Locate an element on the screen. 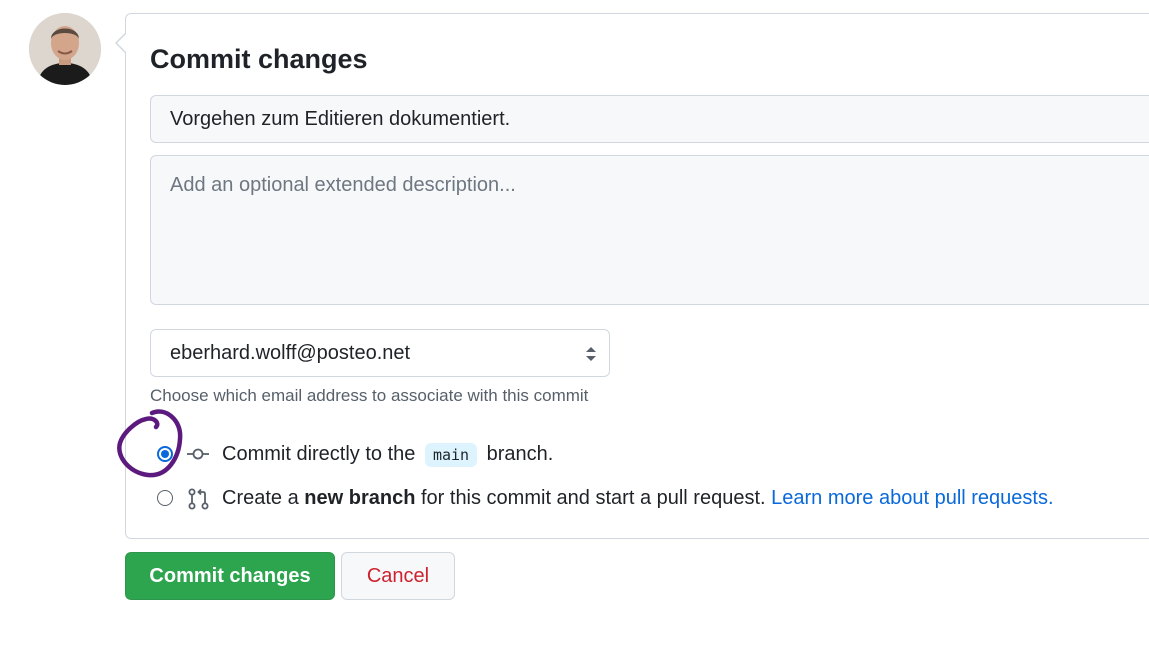 This screenshot has width=1149, height=659. commit-direct-radio is located at coordinates (165, 454).